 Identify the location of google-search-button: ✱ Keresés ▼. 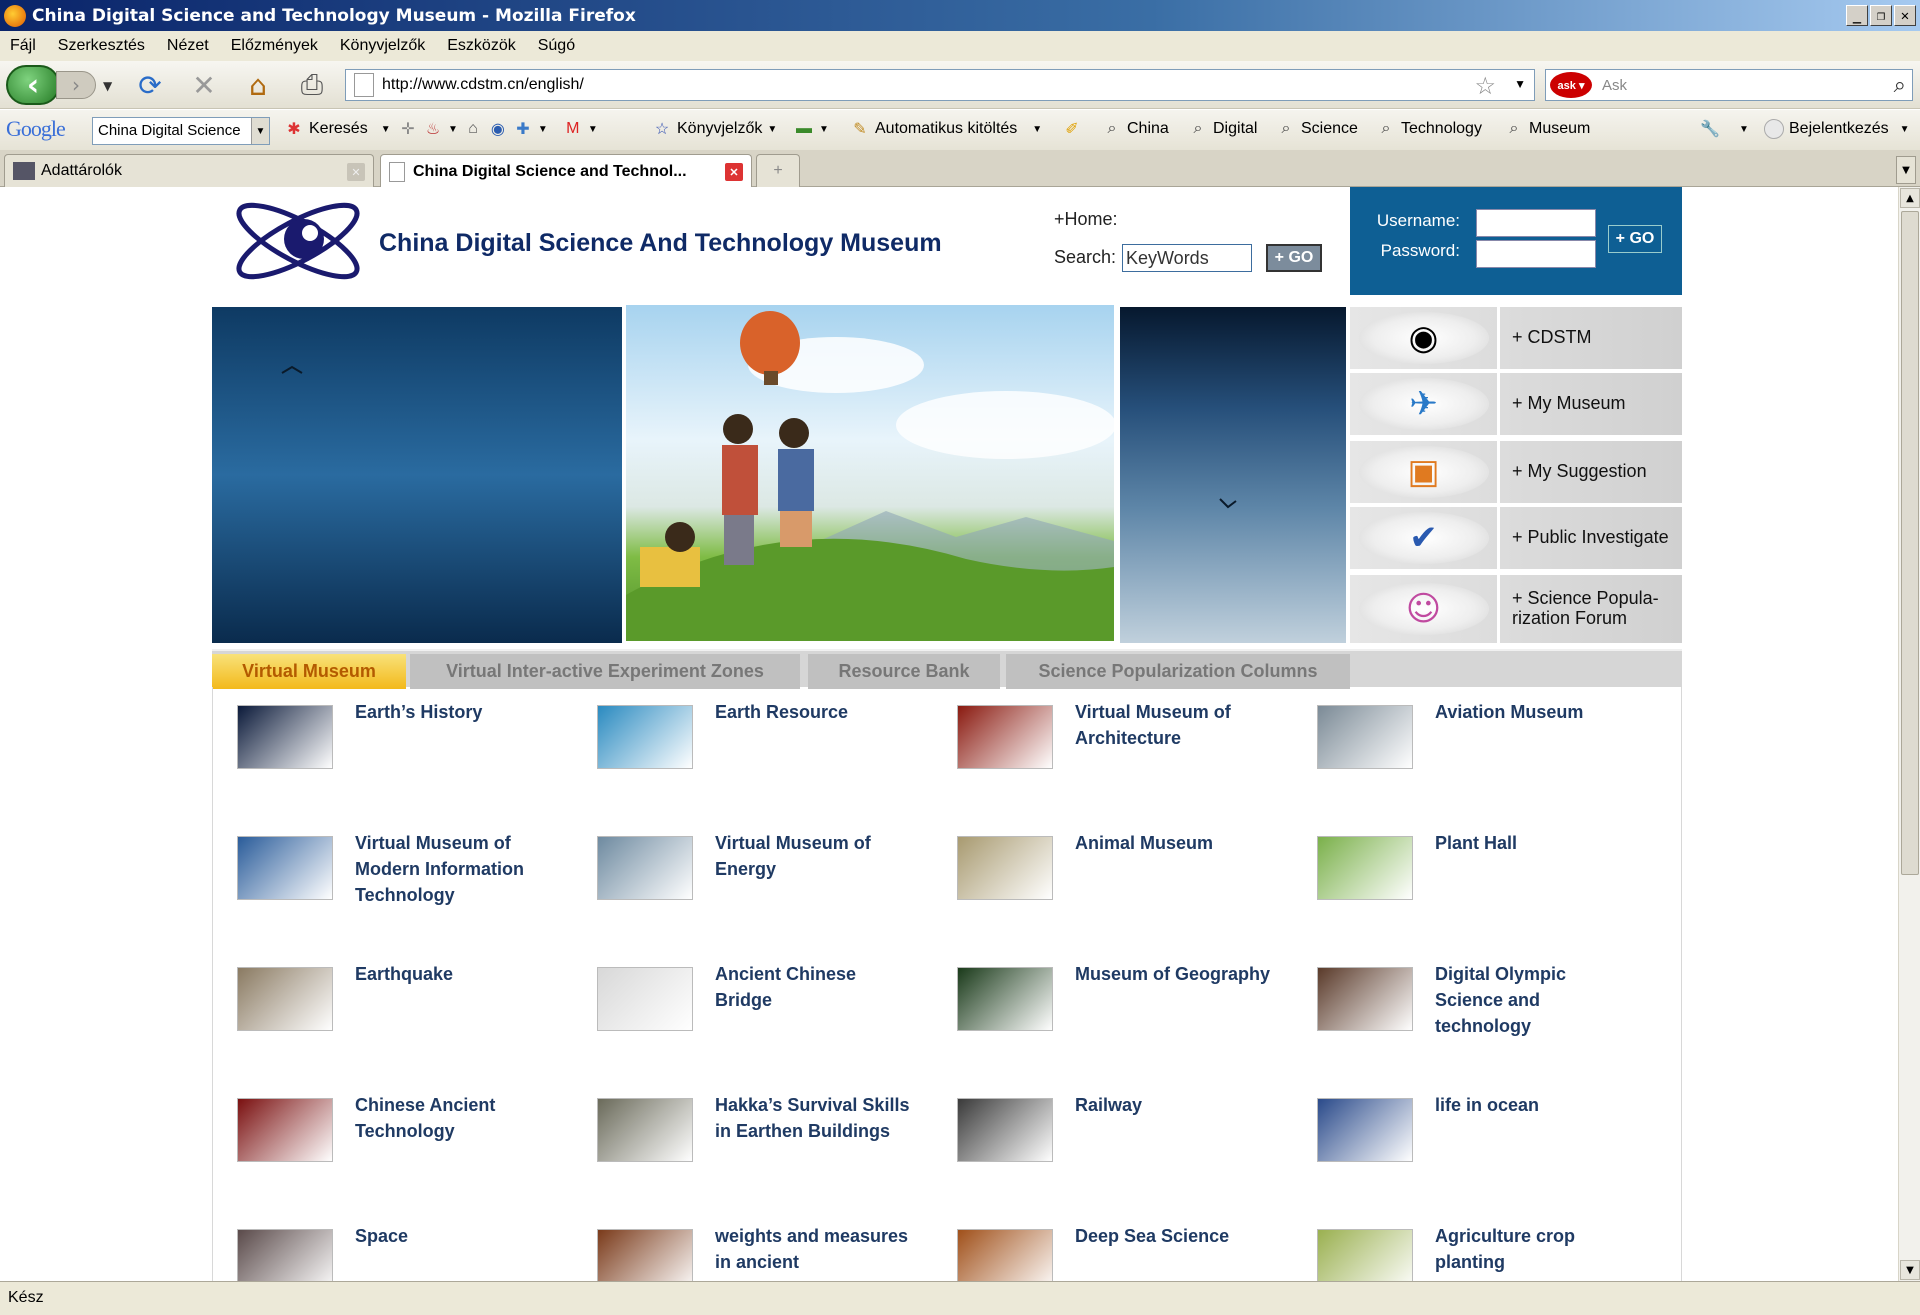
(337, 129).